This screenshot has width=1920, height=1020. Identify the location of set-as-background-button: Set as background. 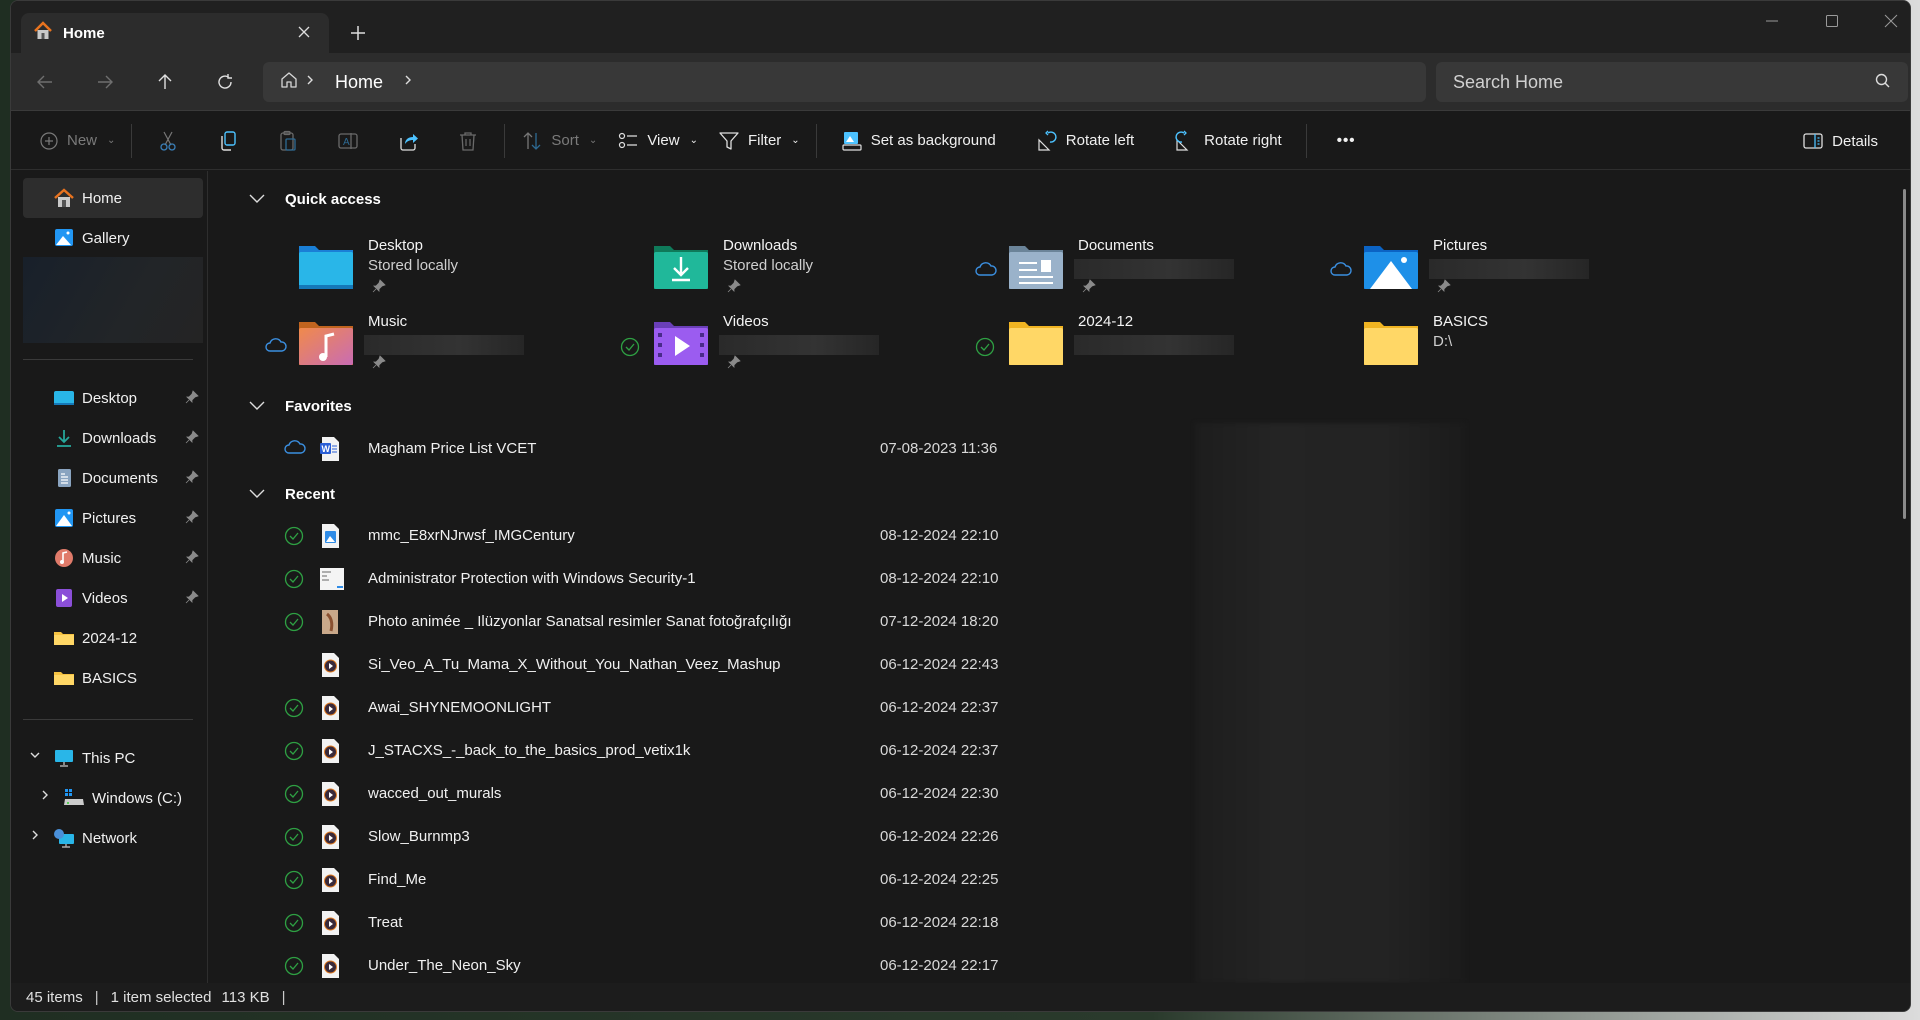
(918, 141).